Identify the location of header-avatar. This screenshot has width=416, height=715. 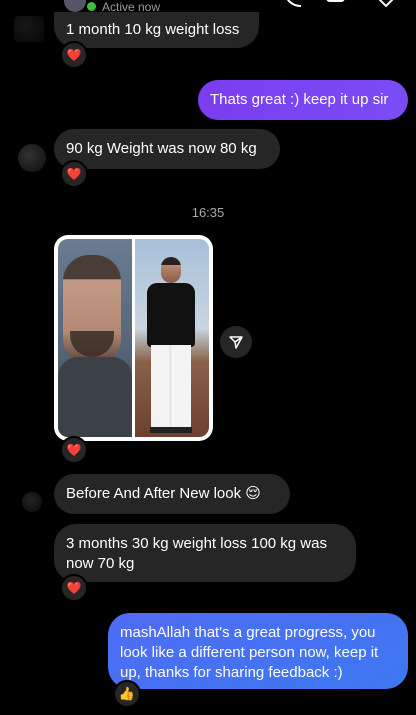
(75, 6).